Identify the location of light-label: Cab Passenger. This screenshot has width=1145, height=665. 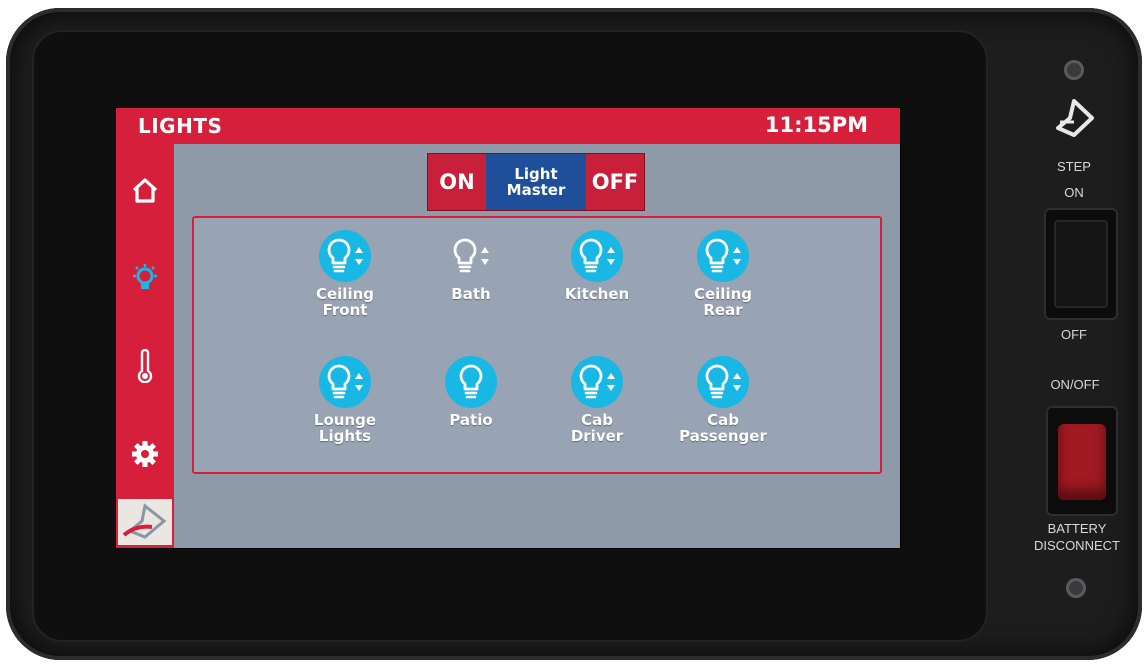
(723, 428).